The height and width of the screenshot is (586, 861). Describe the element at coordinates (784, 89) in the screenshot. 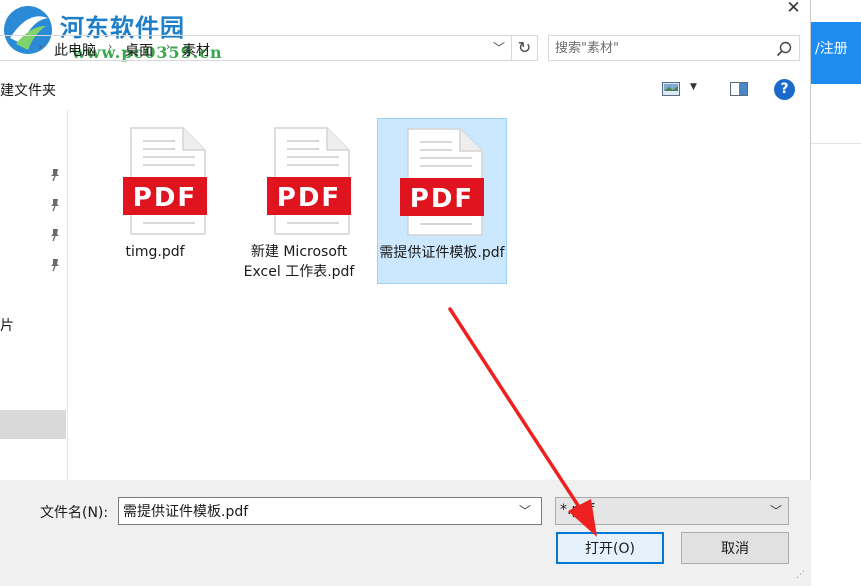

I see `help-icon: ?` at that location.